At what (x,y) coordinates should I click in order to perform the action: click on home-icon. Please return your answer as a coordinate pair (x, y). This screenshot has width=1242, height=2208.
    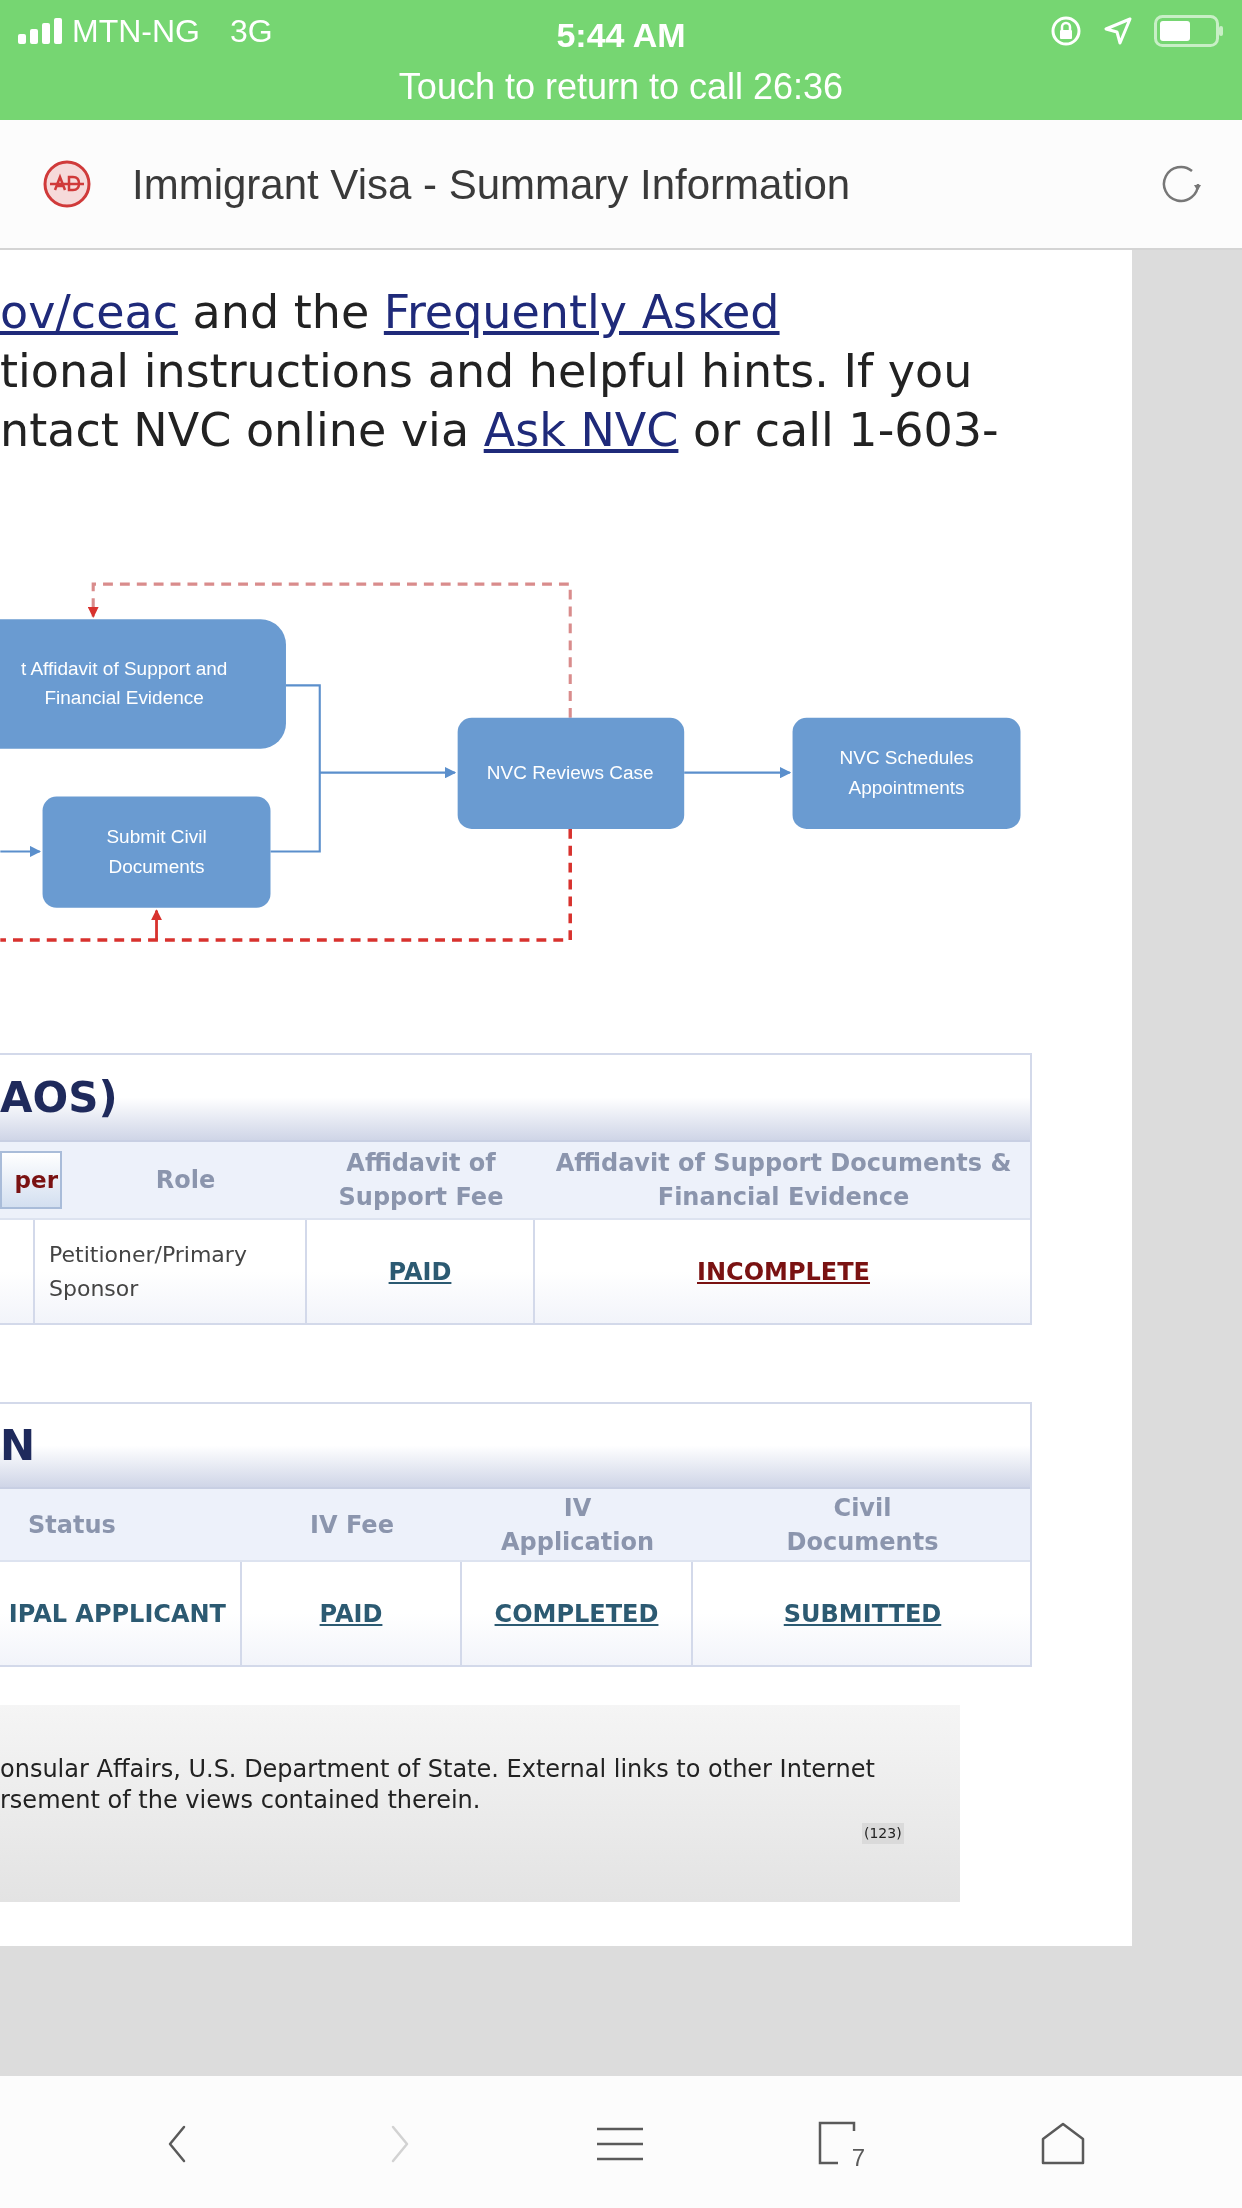
    Looking at the image, I should click on (1063, 2144).